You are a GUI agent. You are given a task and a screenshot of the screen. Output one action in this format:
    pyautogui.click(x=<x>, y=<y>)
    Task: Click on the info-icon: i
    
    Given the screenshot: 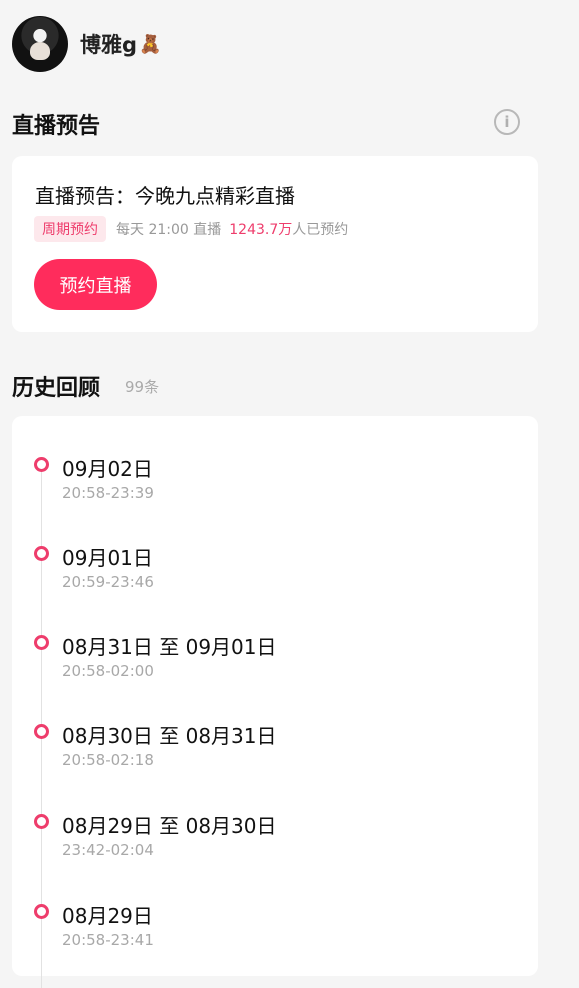 What is the action you would take?
    pyautogui.click(x=507, y=122)
    